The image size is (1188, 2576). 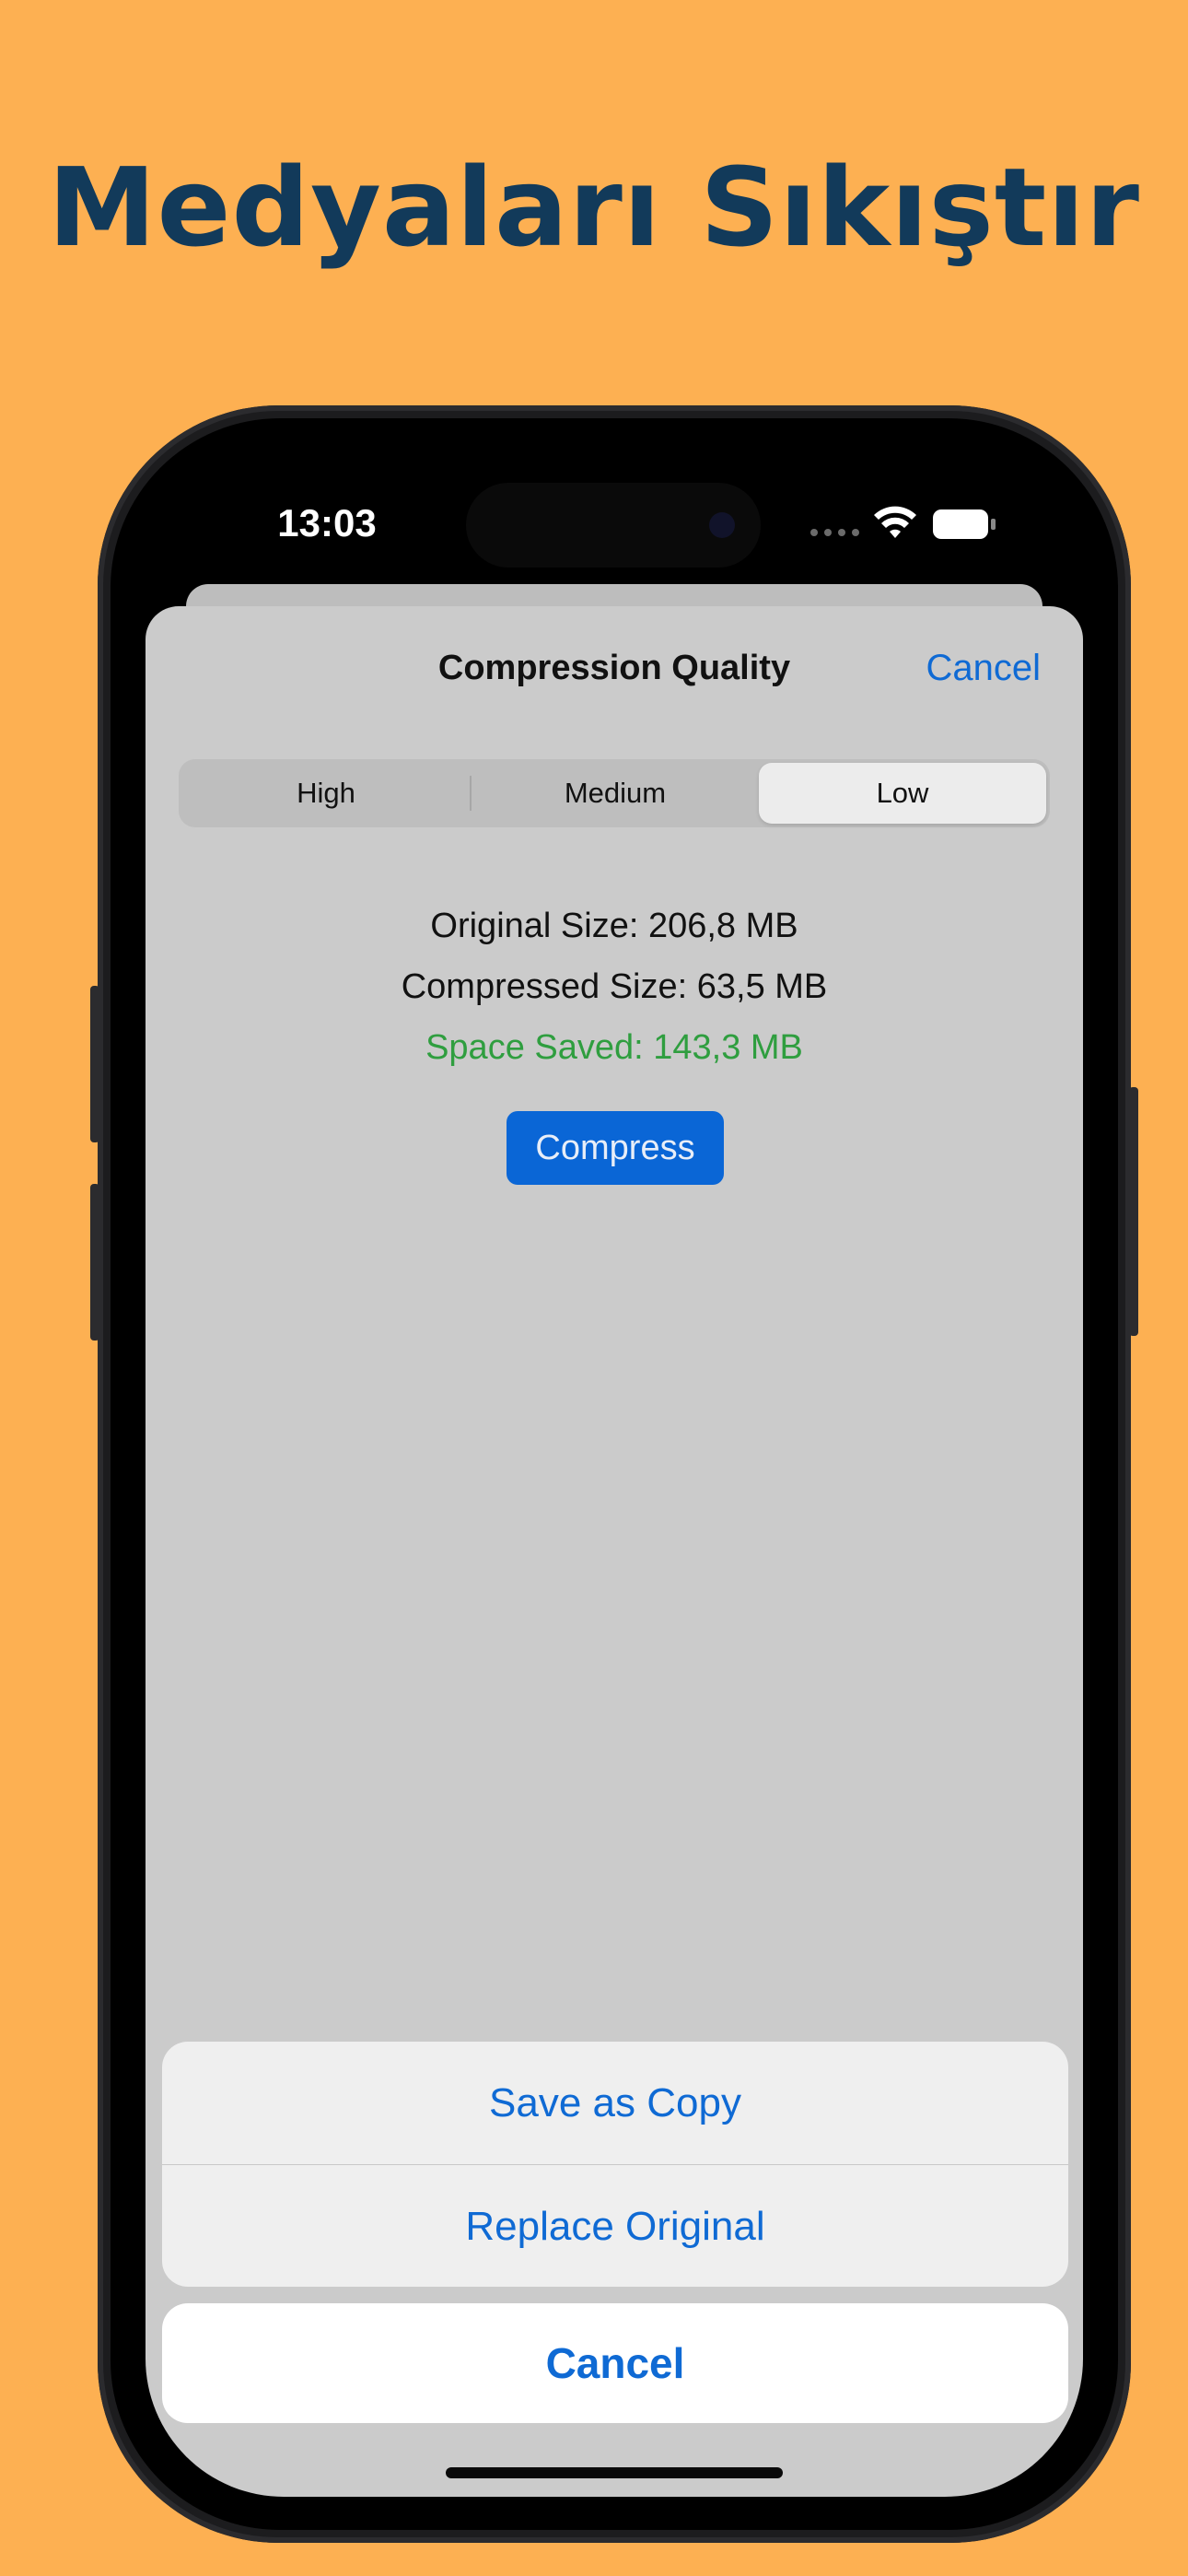 What do you see at coordinates (594, 207) in the screenshot?
I see `headline: Medyaları Sıkıştır` at bounding box center [594, 207].